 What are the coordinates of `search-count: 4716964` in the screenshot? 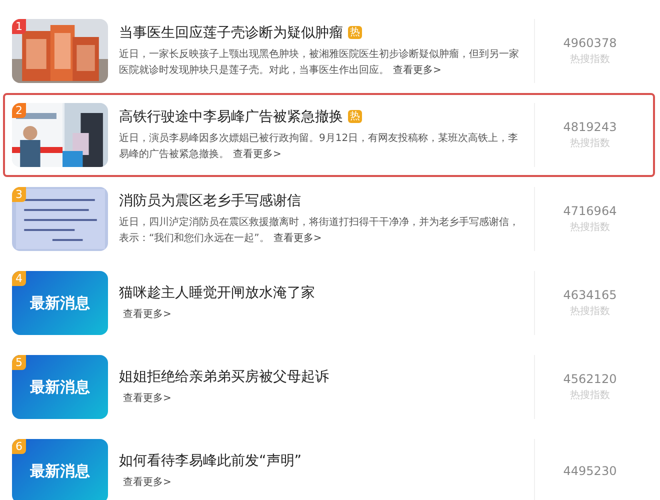 It's located at (590, 211).